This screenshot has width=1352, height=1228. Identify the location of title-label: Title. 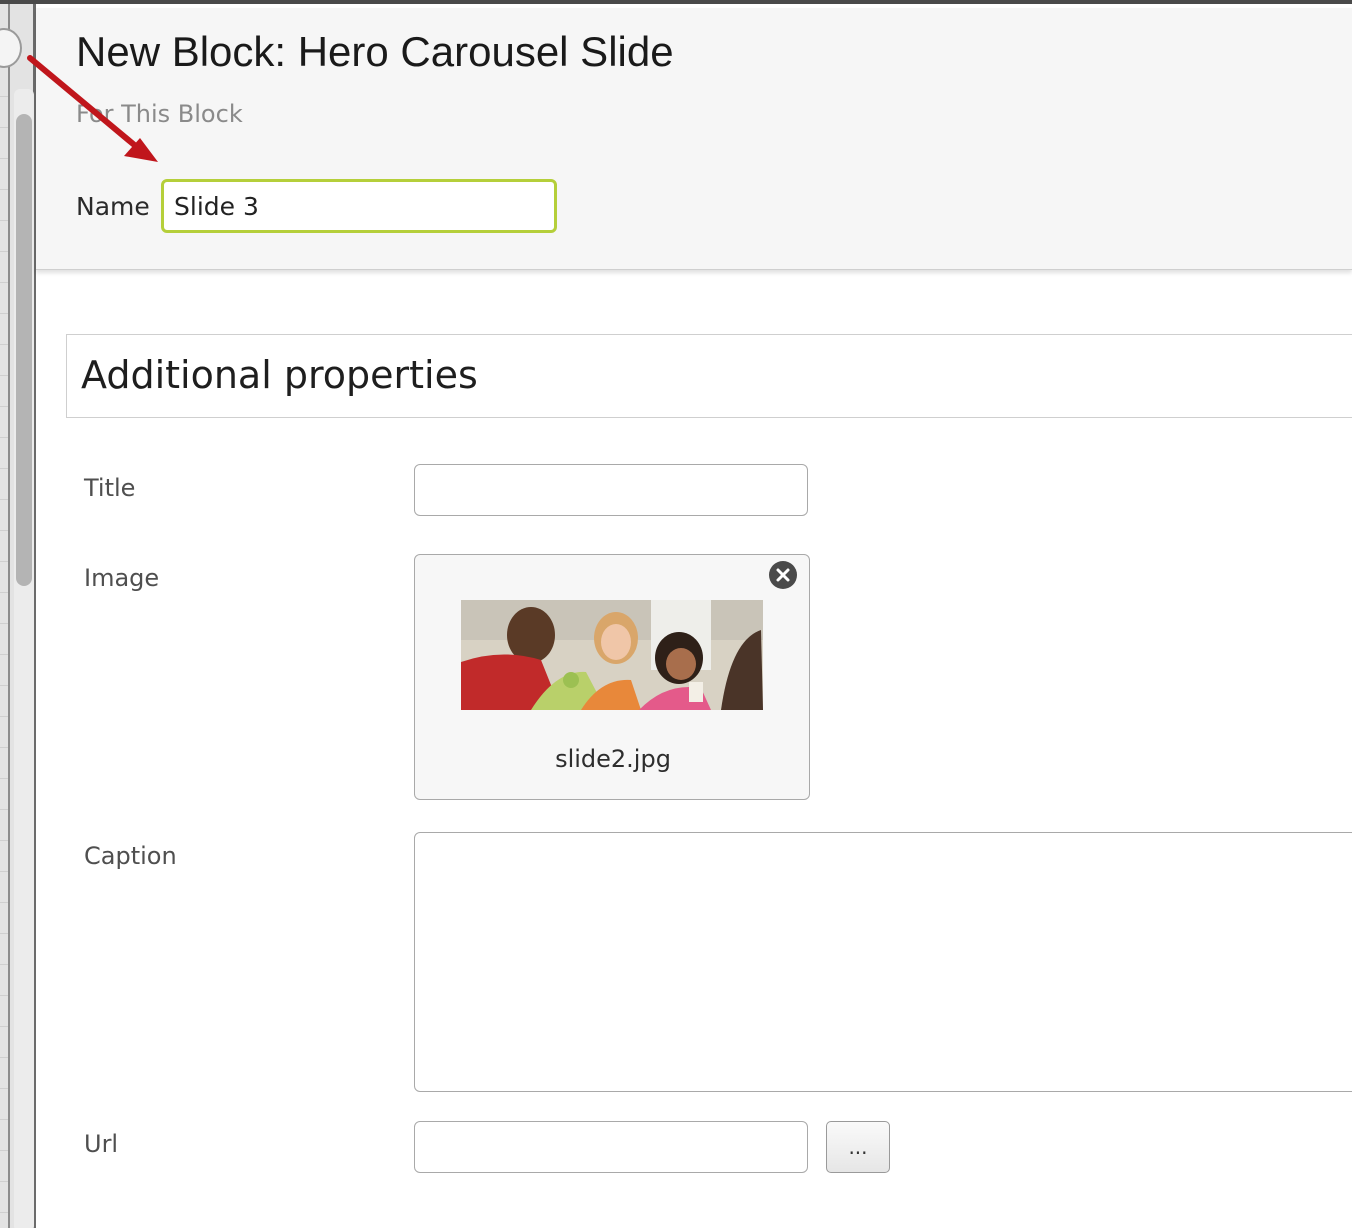
(110, 488).